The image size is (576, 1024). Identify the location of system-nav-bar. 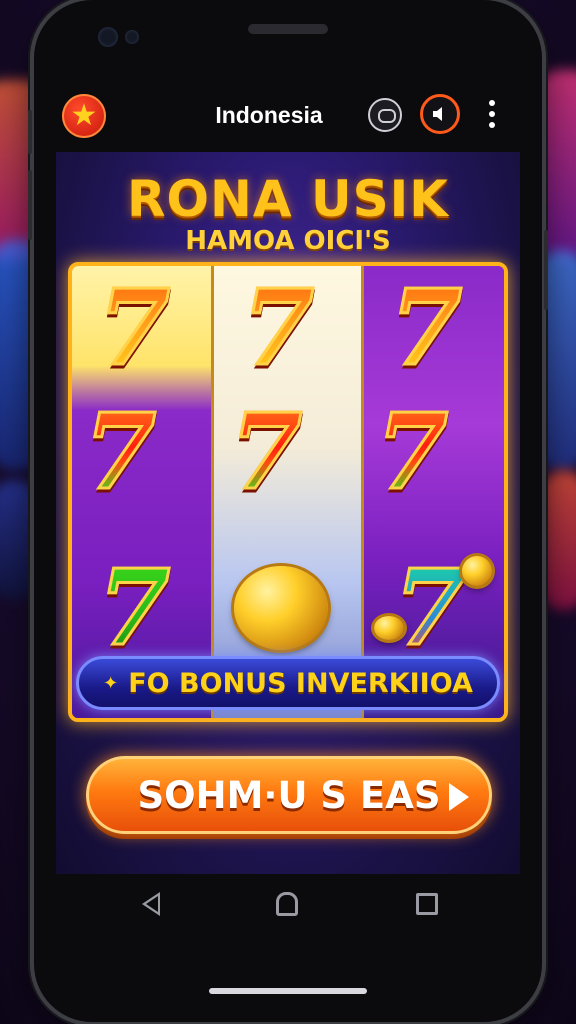
(288, 906).